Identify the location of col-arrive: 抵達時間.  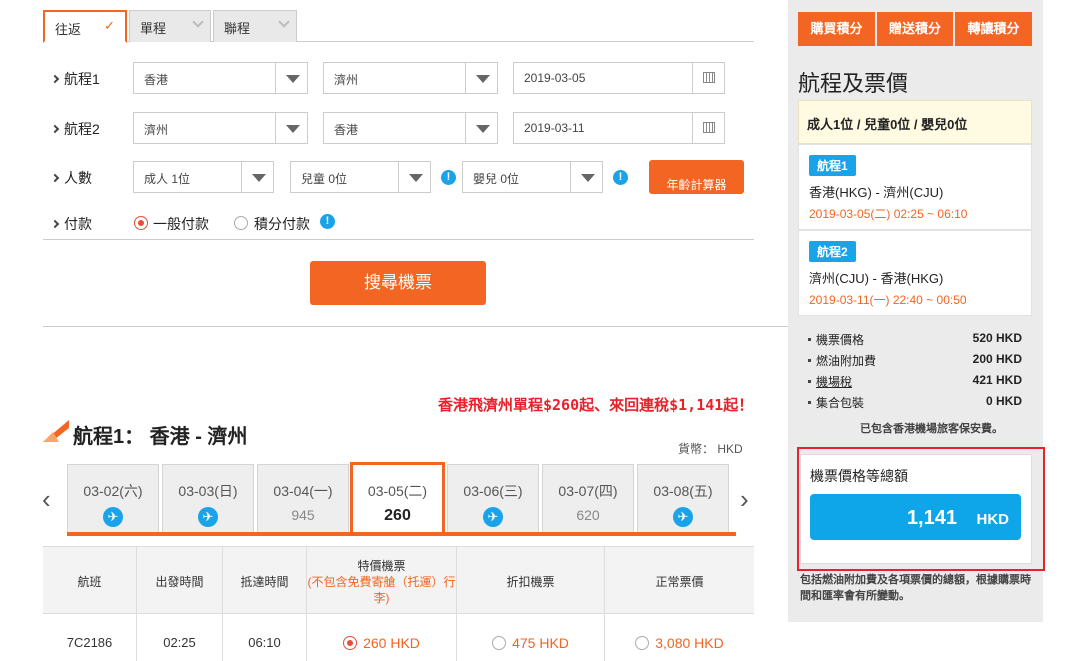
(265, 581).